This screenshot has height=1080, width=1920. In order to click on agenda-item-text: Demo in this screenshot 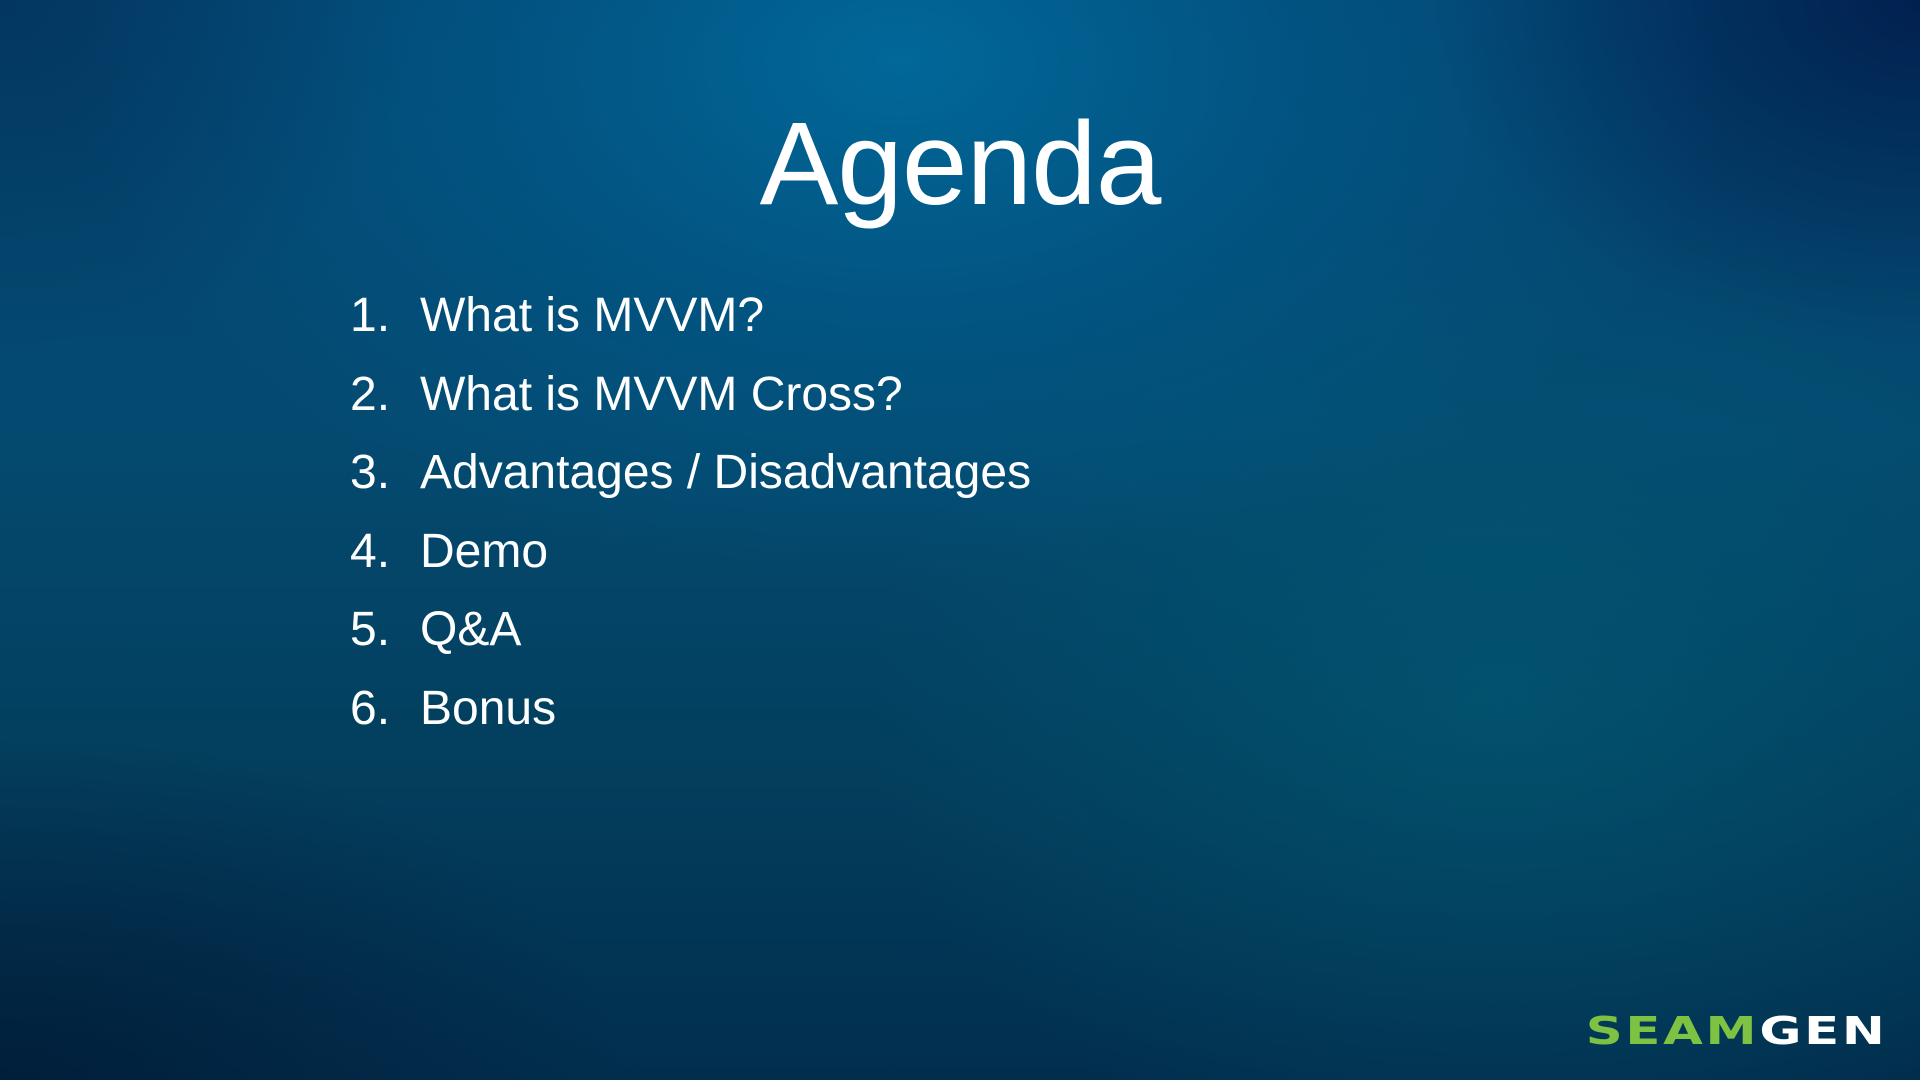, I will do `click(484, 551)`.